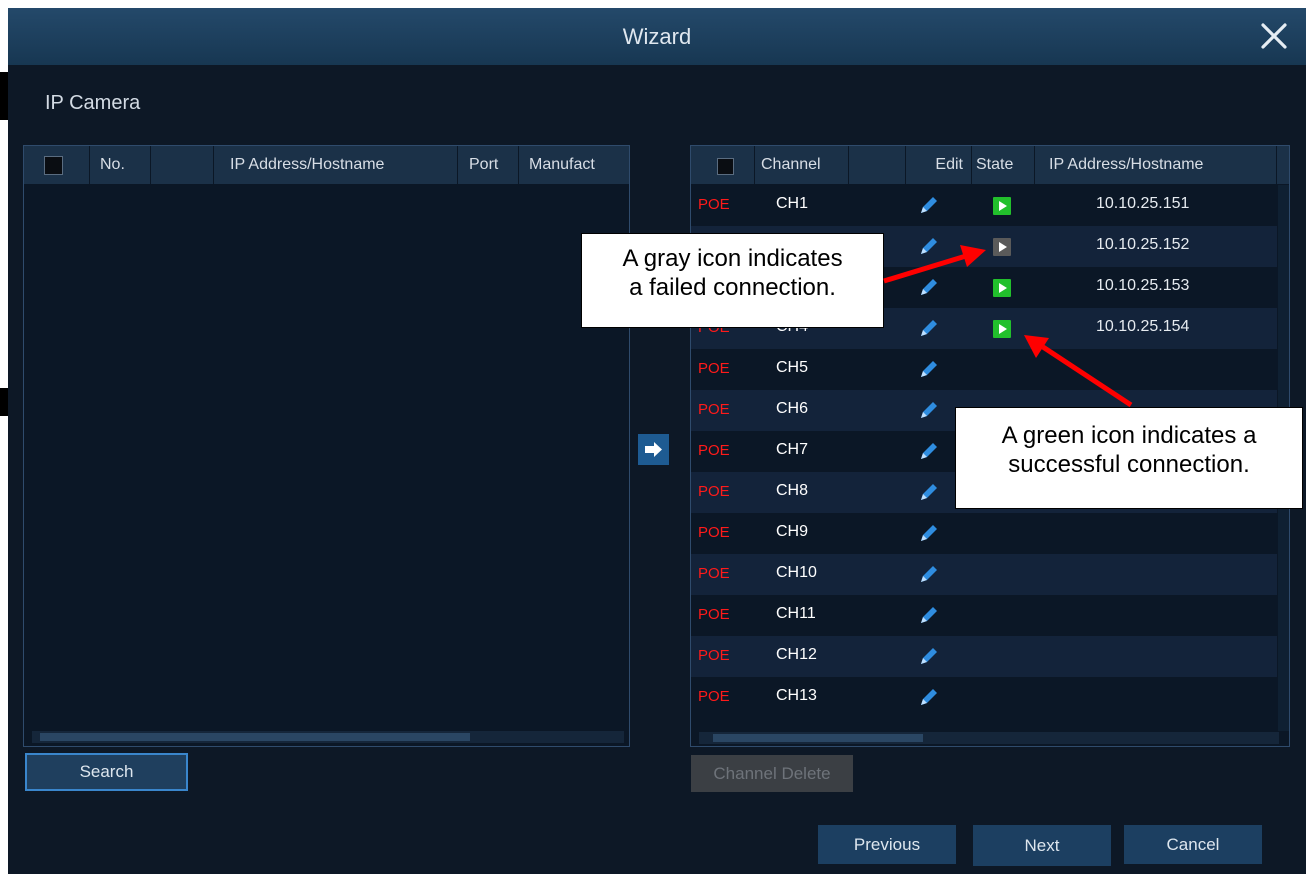  I want to click on previous-button: Previous, so click(887, 844).